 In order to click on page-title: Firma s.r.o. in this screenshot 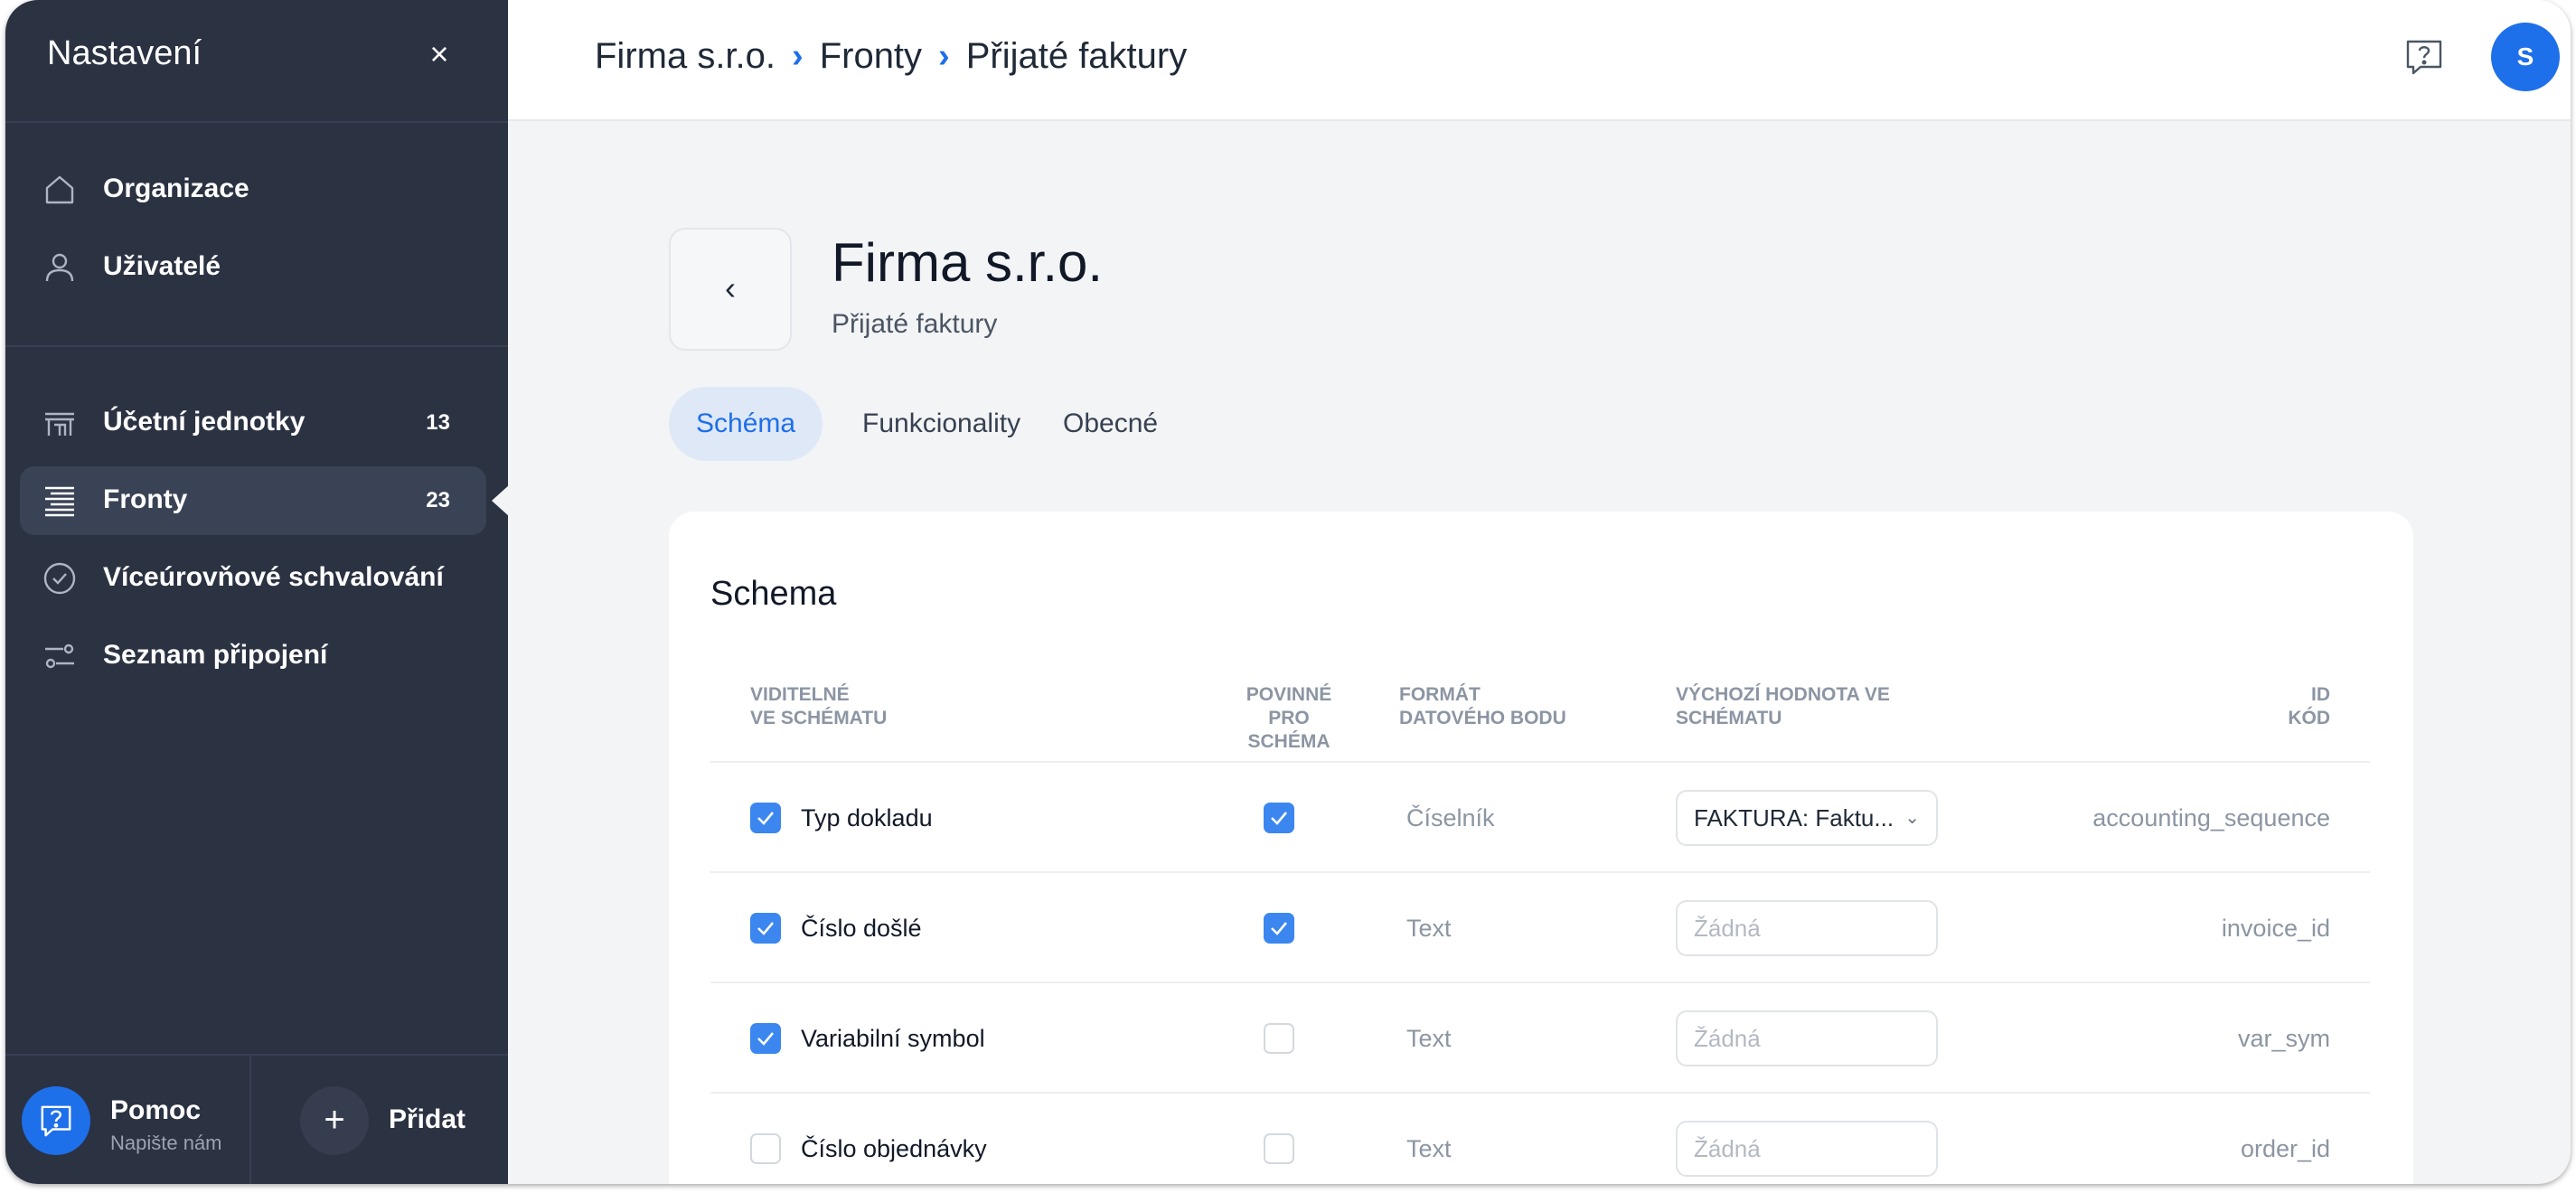, I will do `click(968, 262)`.